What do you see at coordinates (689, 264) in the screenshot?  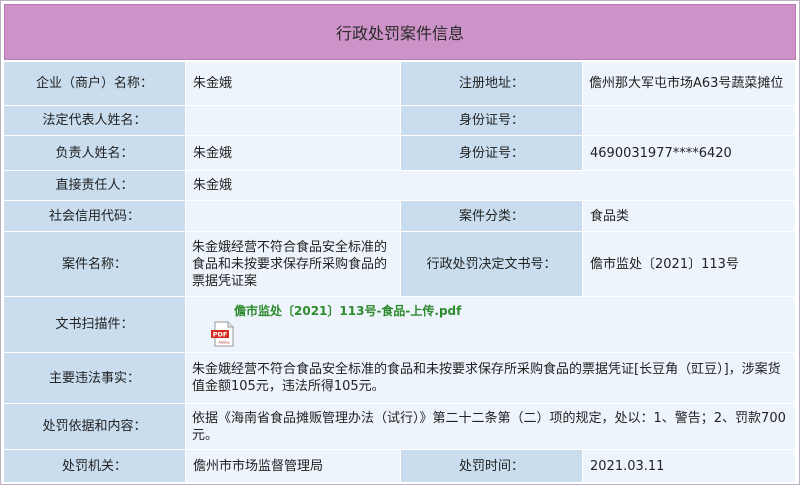 I see `decision-doc-no-value: 儋市监处〔2021〕113号` at bounding box center [689, 264].